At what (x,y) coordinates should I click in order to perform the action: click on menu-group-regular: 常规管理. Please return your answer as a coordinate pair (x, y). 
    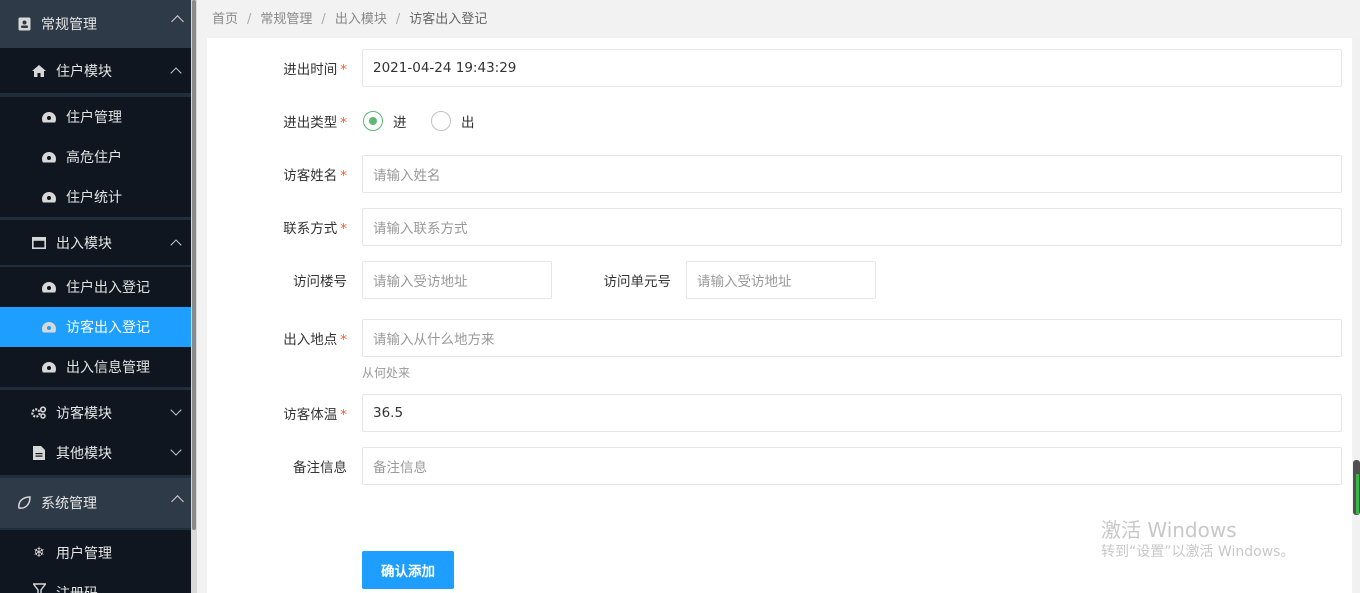
    Looking at the image, I should click on (95, 24).